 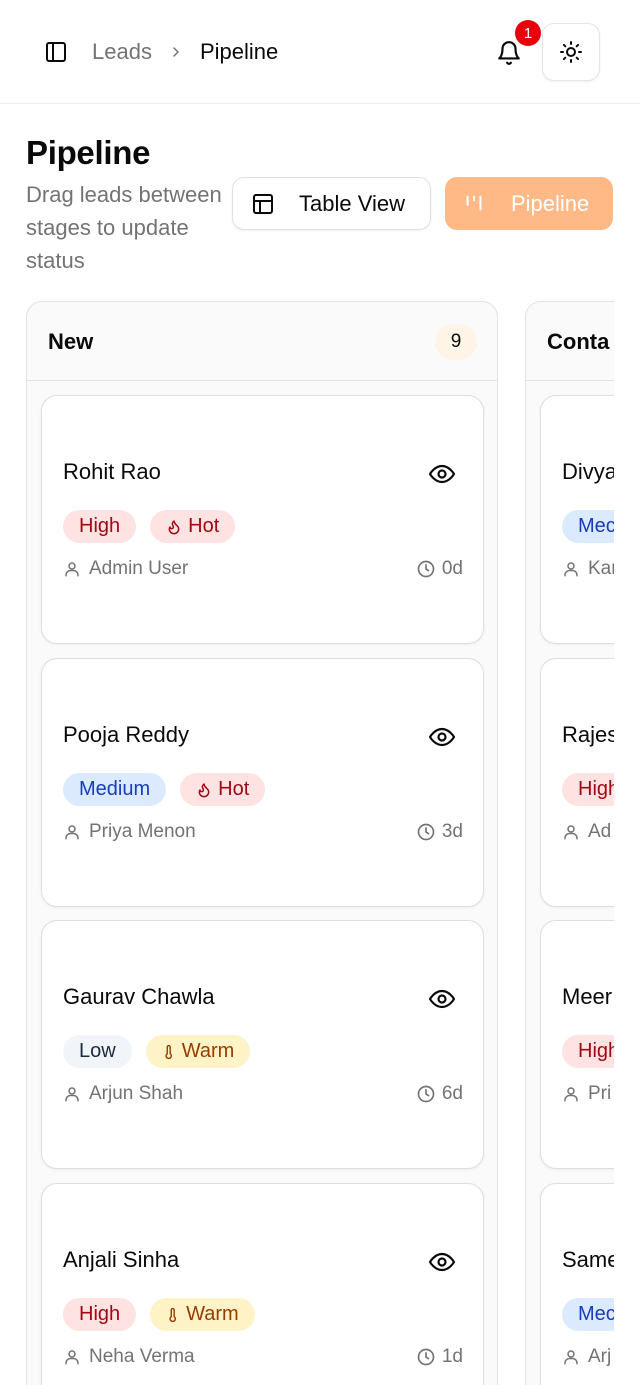 I want to click on lead-badges: High Warm, so click(x=159, y=1314).